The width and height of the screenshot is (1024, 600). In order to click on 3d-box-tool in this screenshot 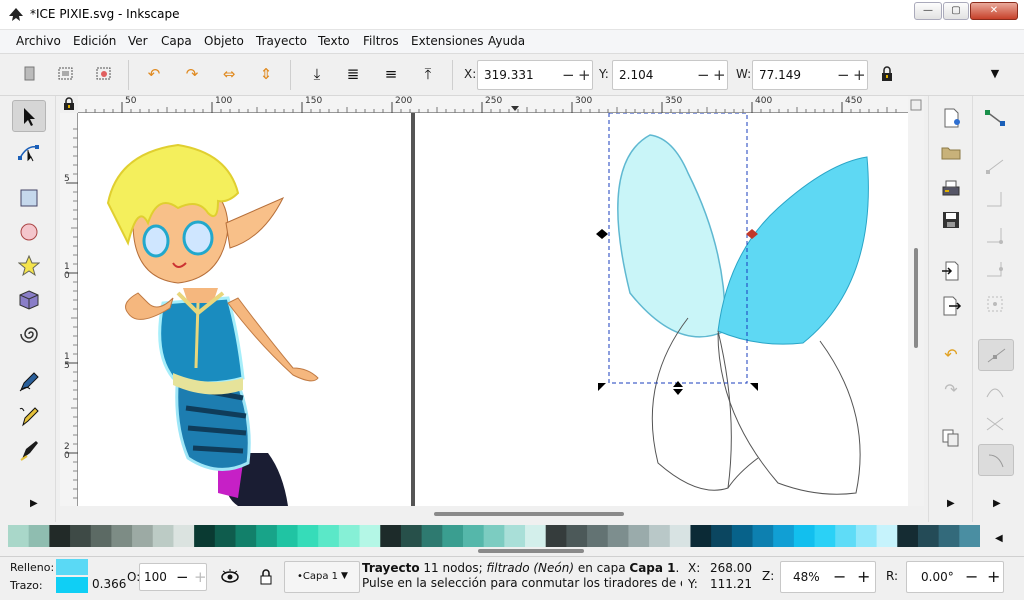, I will do `click(29, 300)`.